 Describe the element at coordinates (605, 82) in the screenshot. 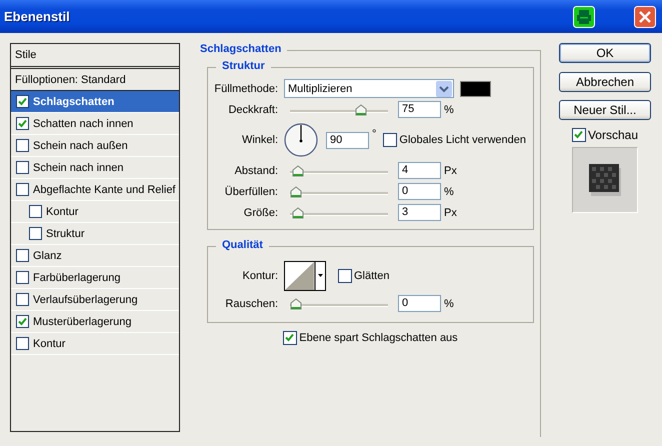

I see `dialog-button: Abbrechen` at that location.